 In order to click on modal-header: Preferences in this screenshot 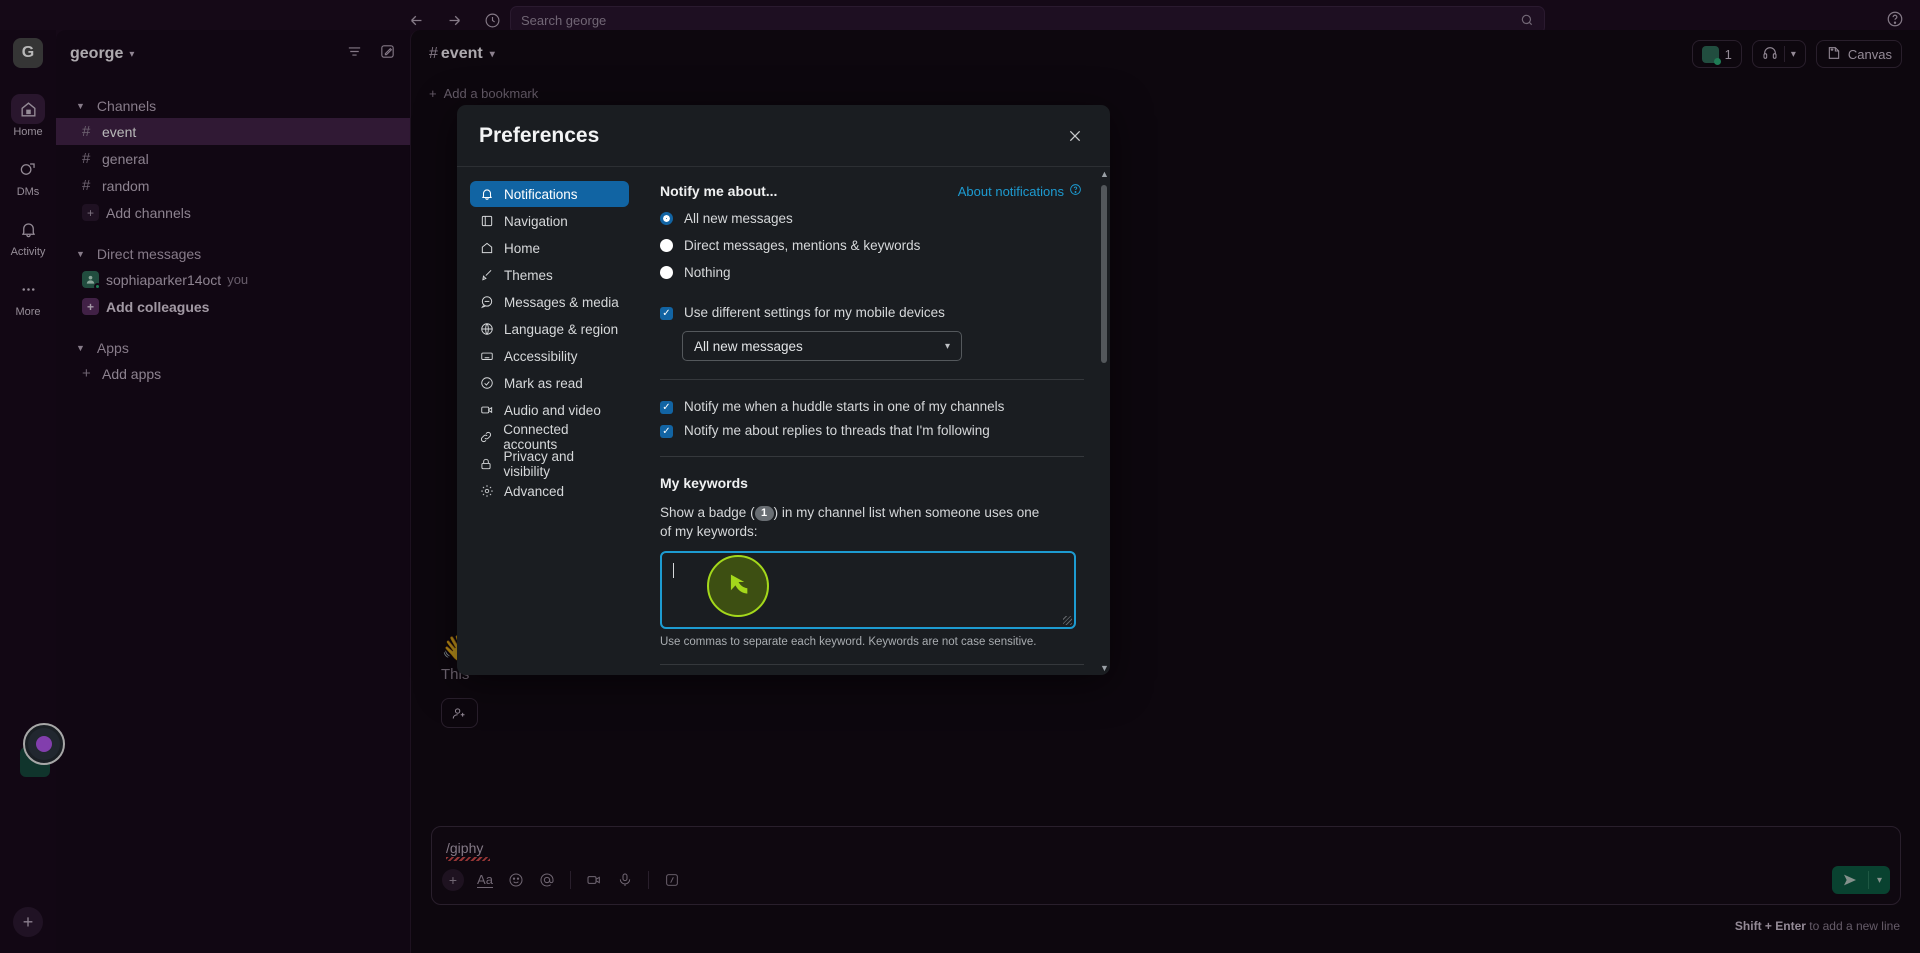, I will do `click(783, 136)`.